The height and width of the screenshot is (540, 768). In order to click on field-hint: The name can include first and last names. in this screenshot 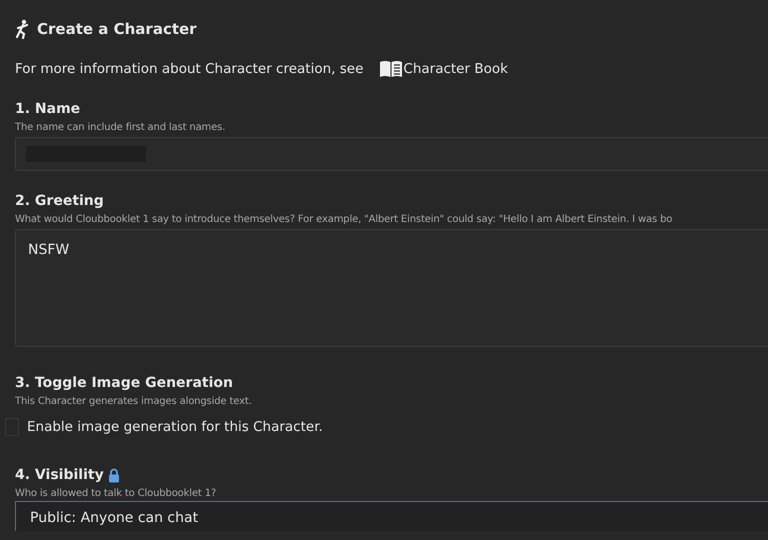, I will do `click(120, 127)`.